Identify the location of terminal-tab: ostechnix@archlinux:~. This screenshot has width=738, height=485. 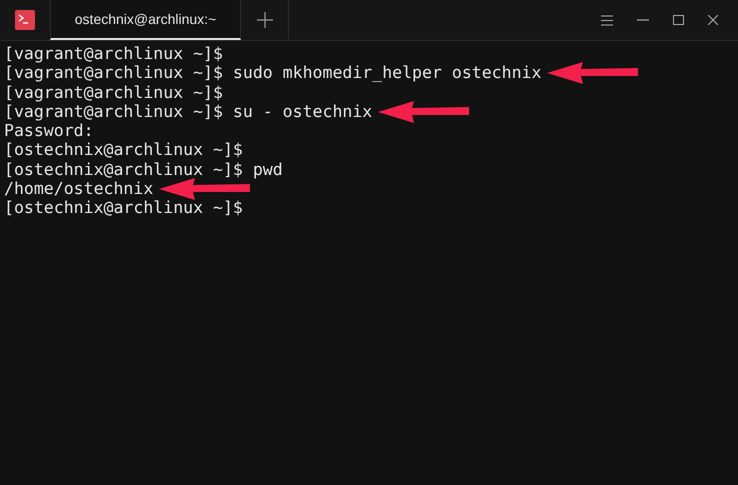
(145, 20).